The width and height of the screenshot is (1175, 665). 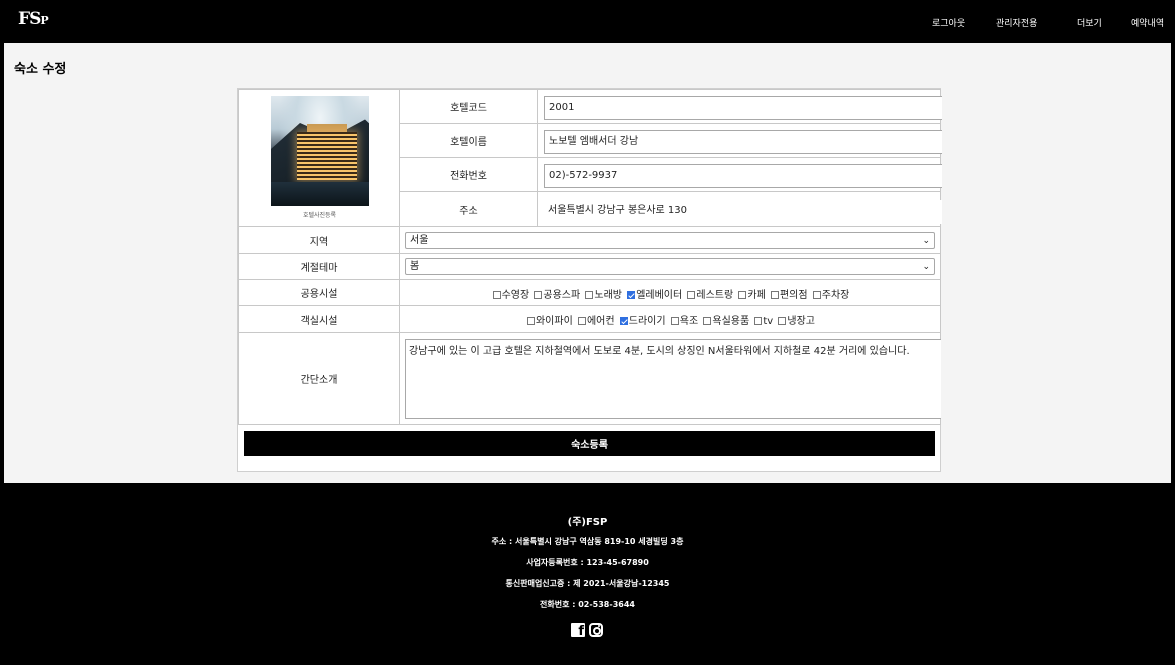 What do you see at coordinates (319, 214) in the screenshot?
I see `photo-upload-label: 호텔사진등록` at bounding box center [319, 214].